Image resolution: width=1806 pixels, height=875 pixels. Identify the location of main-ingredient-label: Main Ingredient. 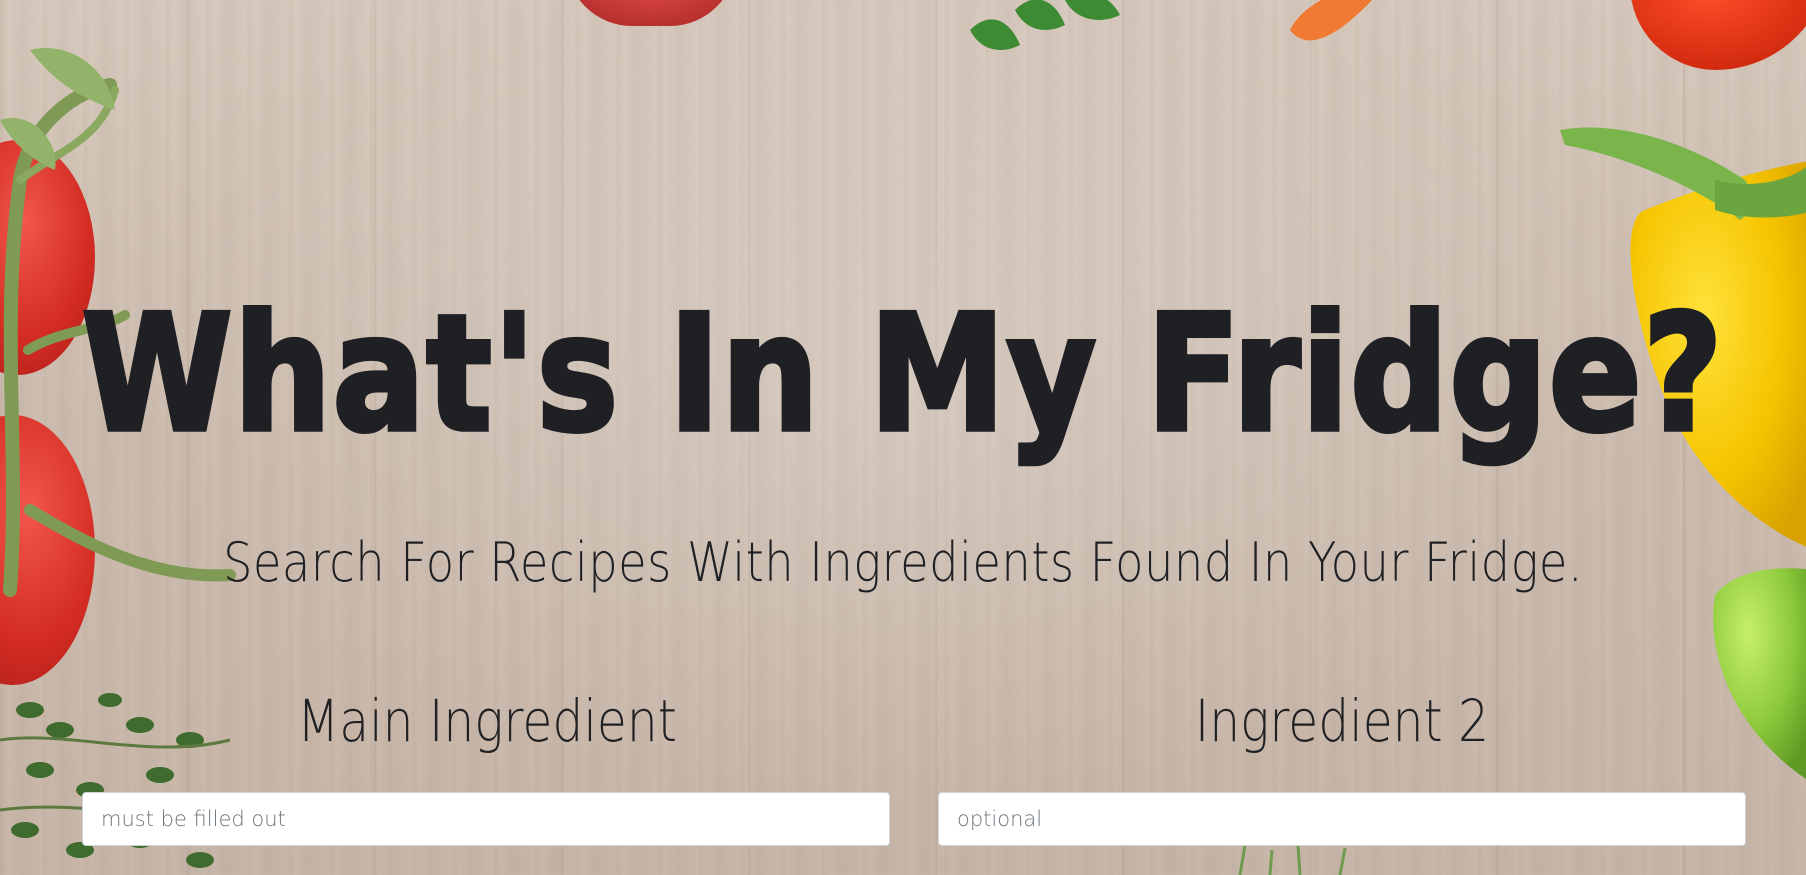
(487, 721).